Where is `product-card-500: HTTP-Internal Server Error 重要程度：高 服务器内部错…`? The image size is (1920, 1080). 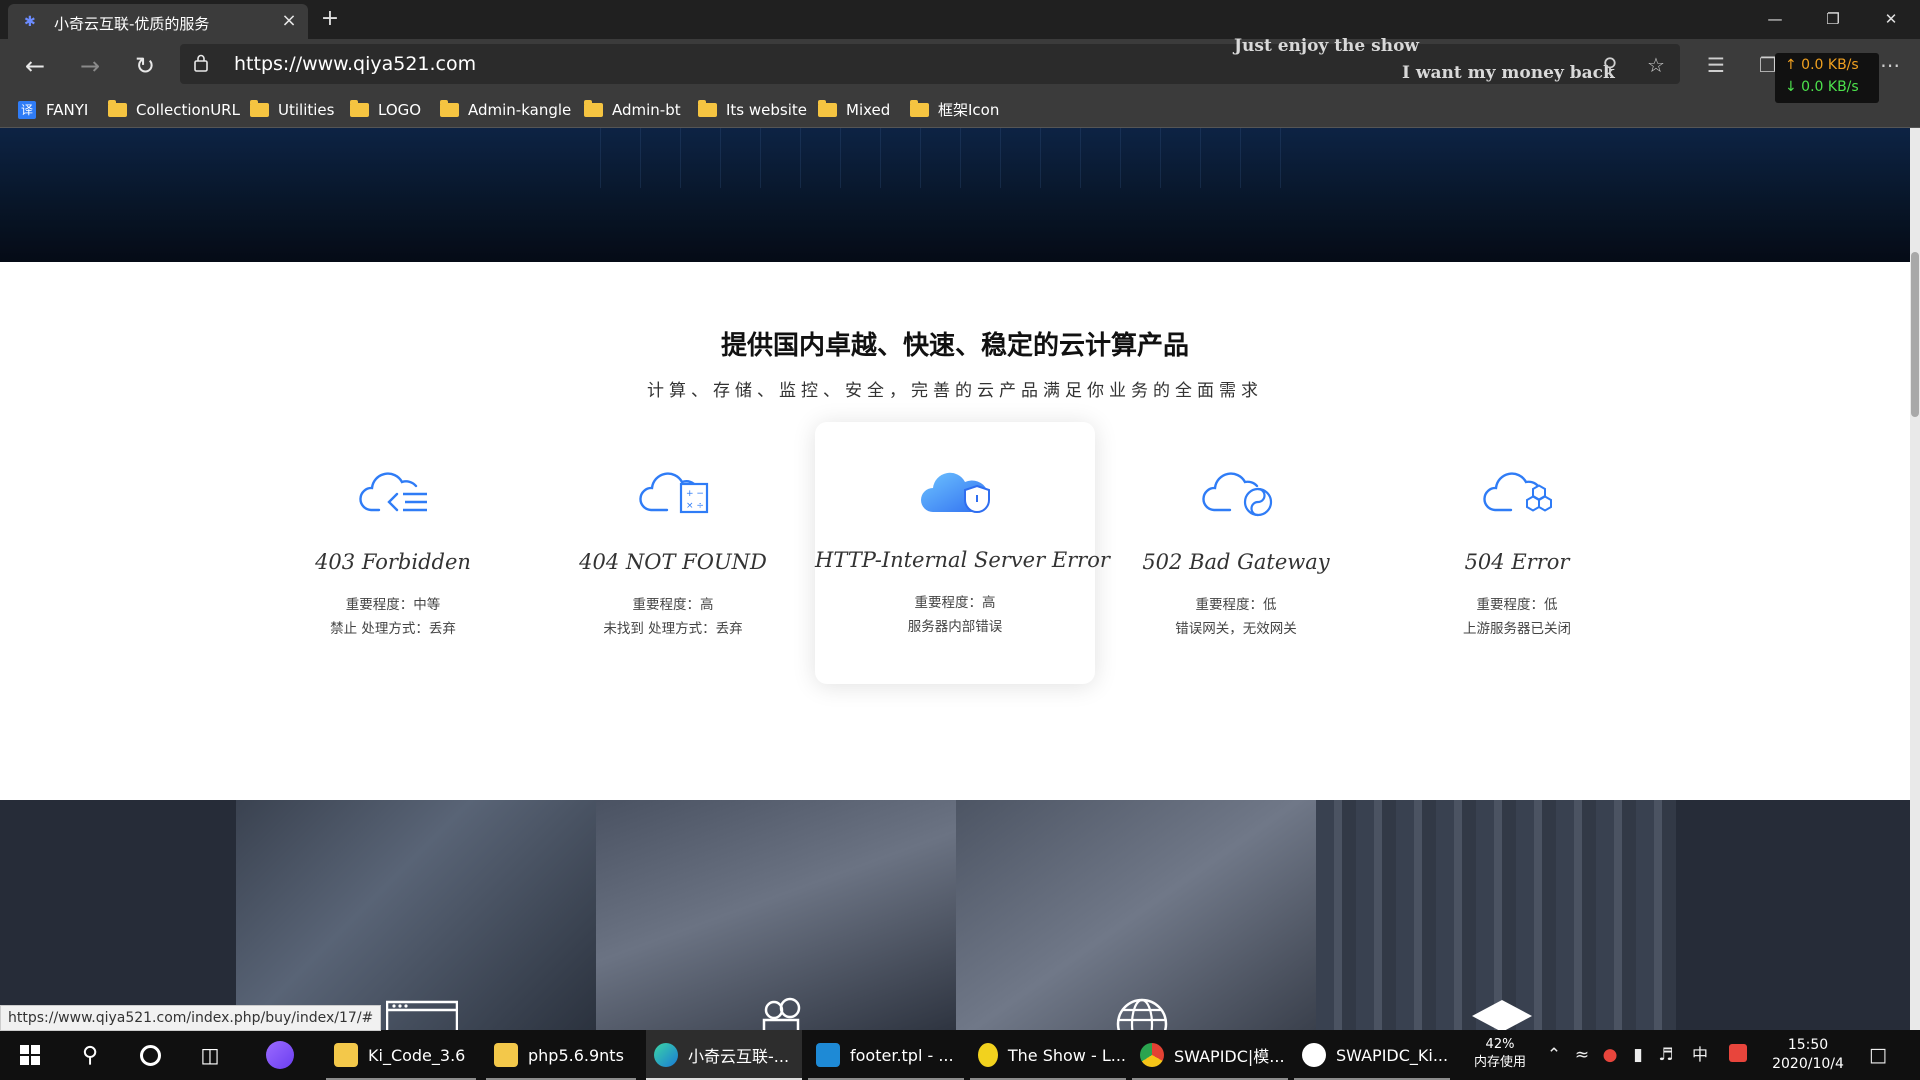
product-card-500: HTTP-Internal Server Error 重要程度：高 服务器内部错… is located at coordinates (962, 553).